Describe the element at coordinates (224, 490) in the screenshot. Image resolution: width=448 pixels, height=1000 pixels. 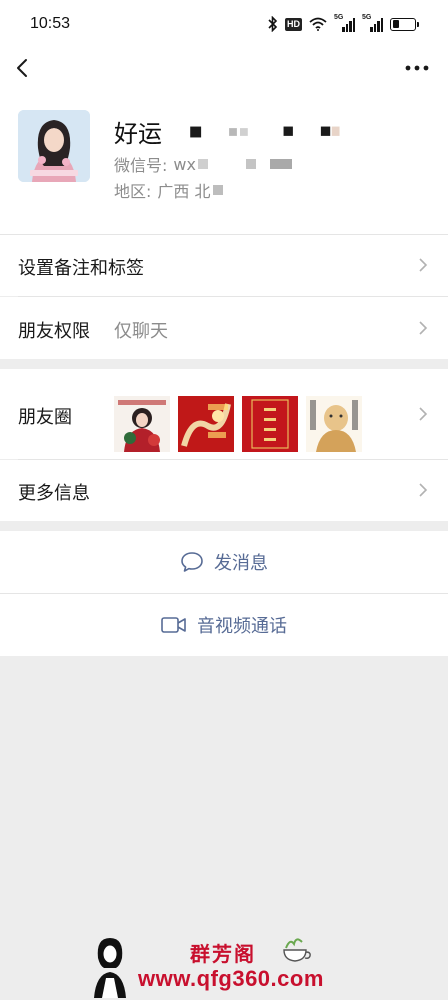
I see `more-info-cell: 更多信息` at that location.